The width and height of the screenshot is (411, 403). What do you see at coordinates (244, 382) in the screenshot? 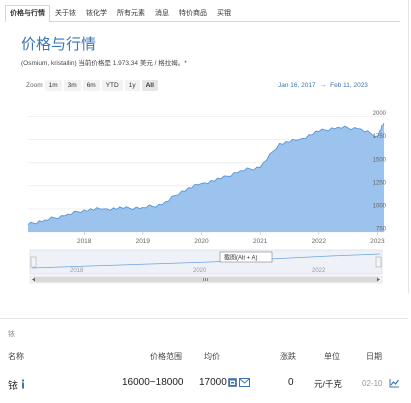
I see `mail-icon` at bounding box center [244, 382].